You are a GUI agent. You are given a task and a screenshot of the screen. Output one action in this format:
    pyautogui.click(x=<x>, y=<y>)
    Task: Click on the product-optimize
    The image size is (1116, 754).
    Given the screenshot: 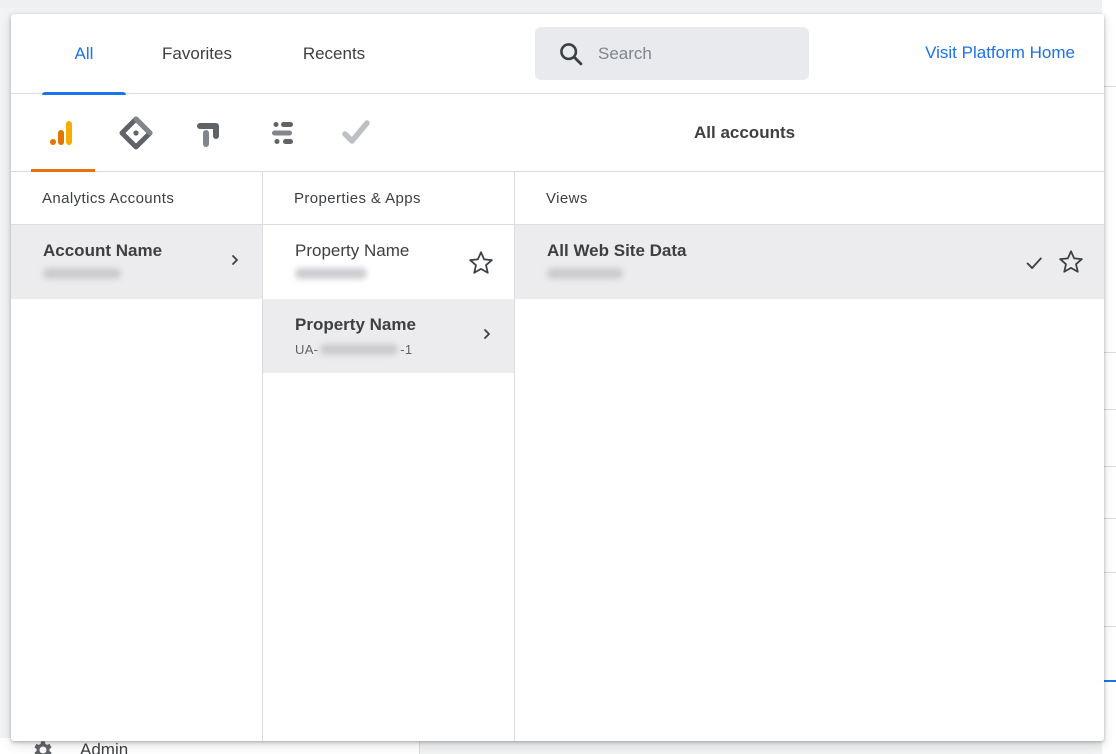 What is the action you would take?
    pyautogui.click(x=209, y=132)
    